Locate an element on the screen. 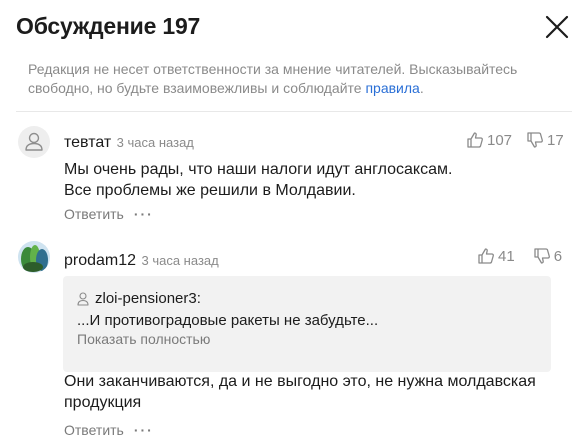  like-button: 107 is located at coordinates (489, 140).